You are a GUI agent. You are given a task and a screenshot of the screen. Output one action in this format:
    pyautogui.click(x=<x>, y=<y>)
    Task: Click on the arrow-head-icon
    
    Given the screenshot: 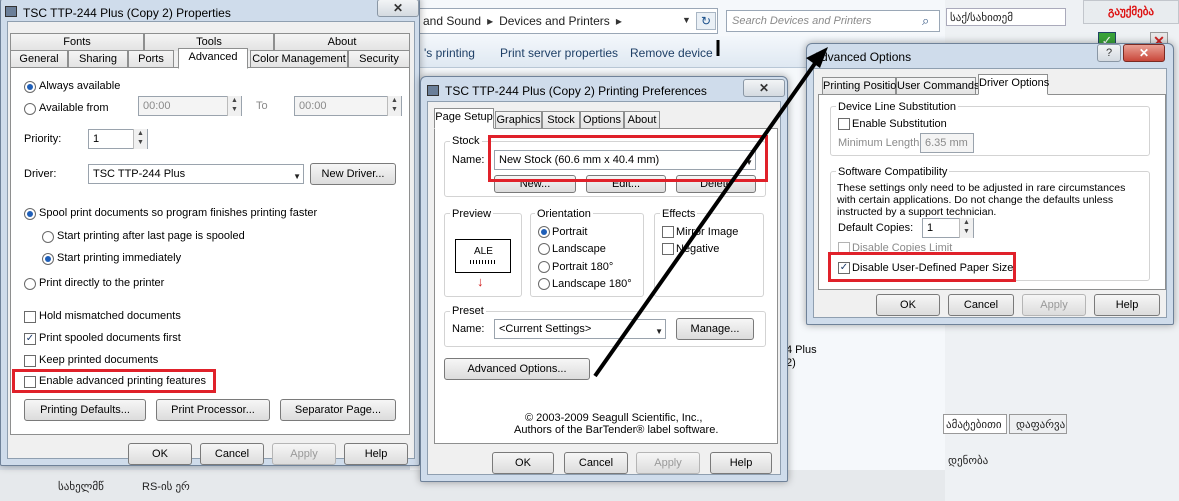 What is the action you would take?
    pyautogui.click(x=817, y=57)
    